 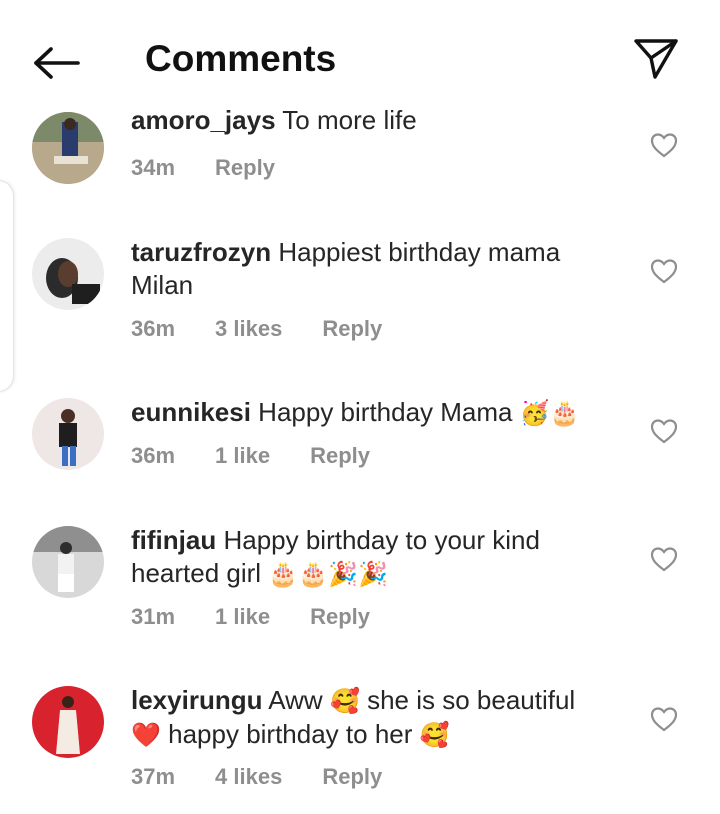 I want to click on comment-message: Aww, so click(x=295, y=700).